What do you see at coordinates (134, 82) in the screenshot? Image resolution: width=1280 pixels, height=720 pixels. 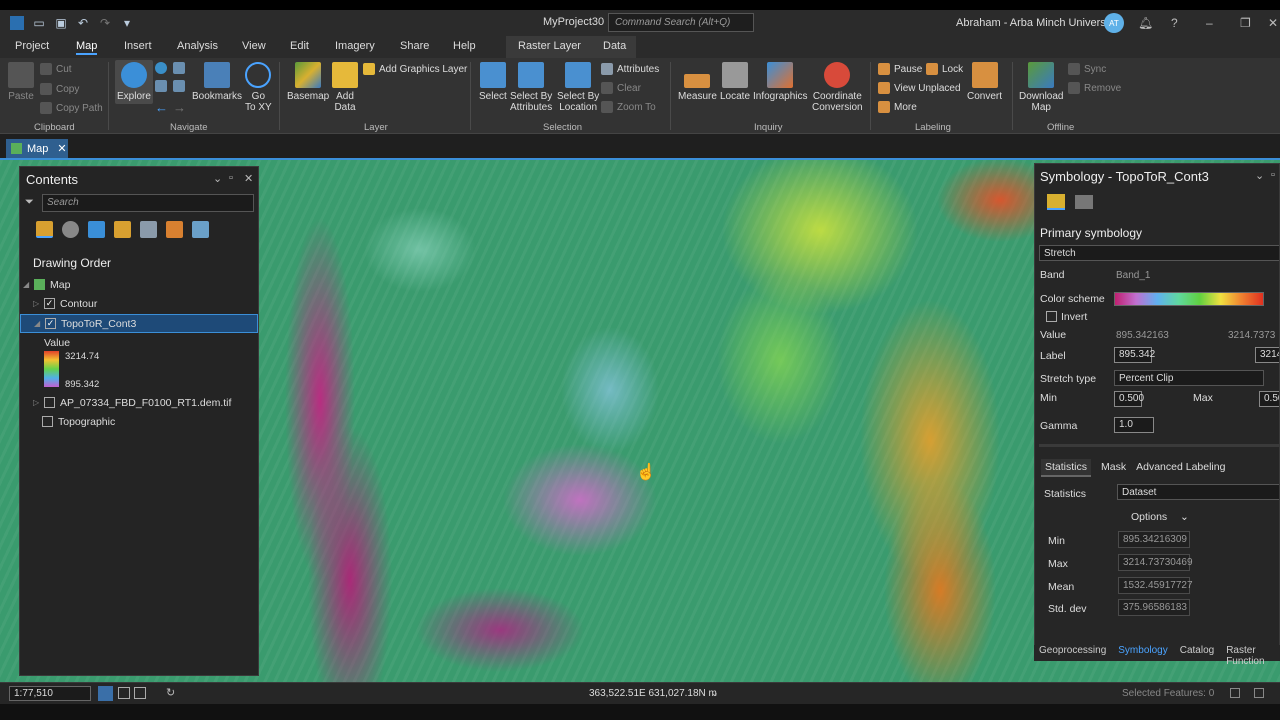 I see `explore-button: Explore` at bounding box center [134, 82].